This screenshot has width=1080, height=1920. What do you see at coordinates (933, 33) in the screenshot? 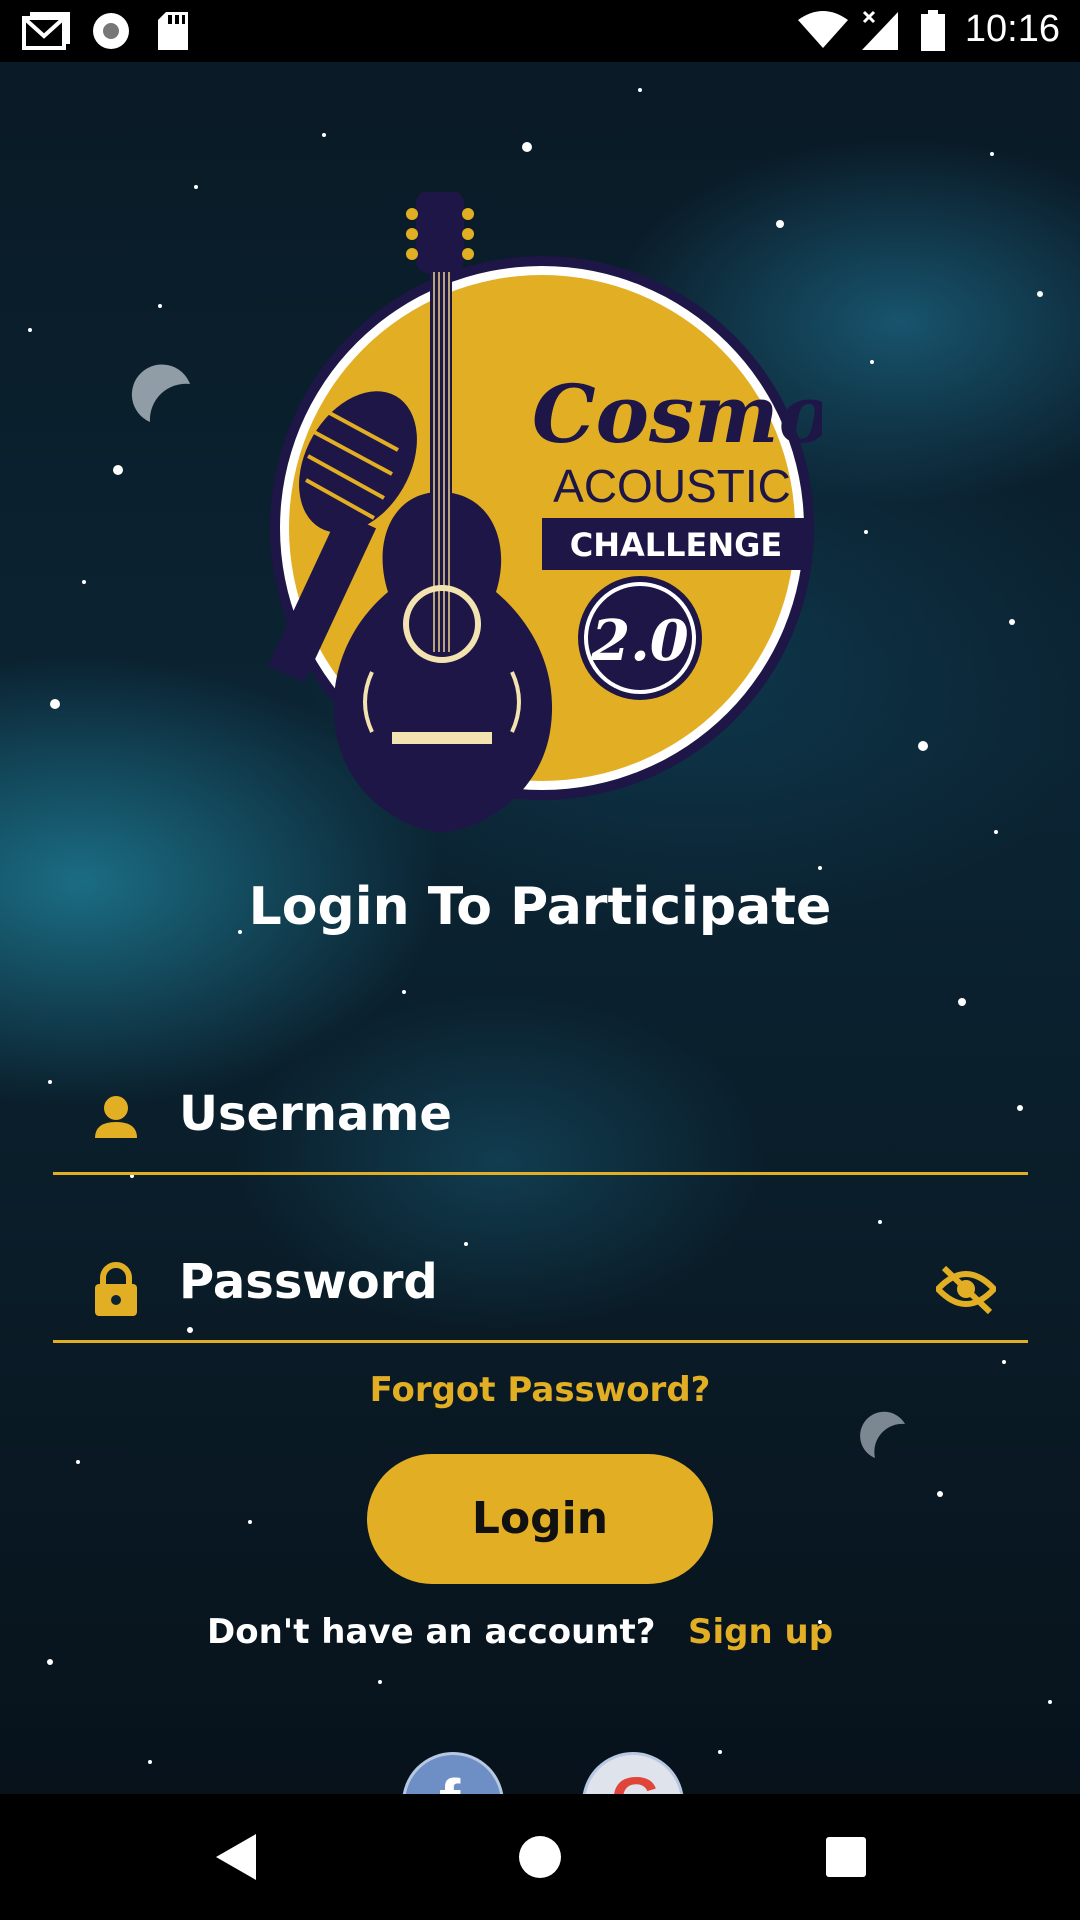
I see `battery-icon` at bounding box center [933, 33].